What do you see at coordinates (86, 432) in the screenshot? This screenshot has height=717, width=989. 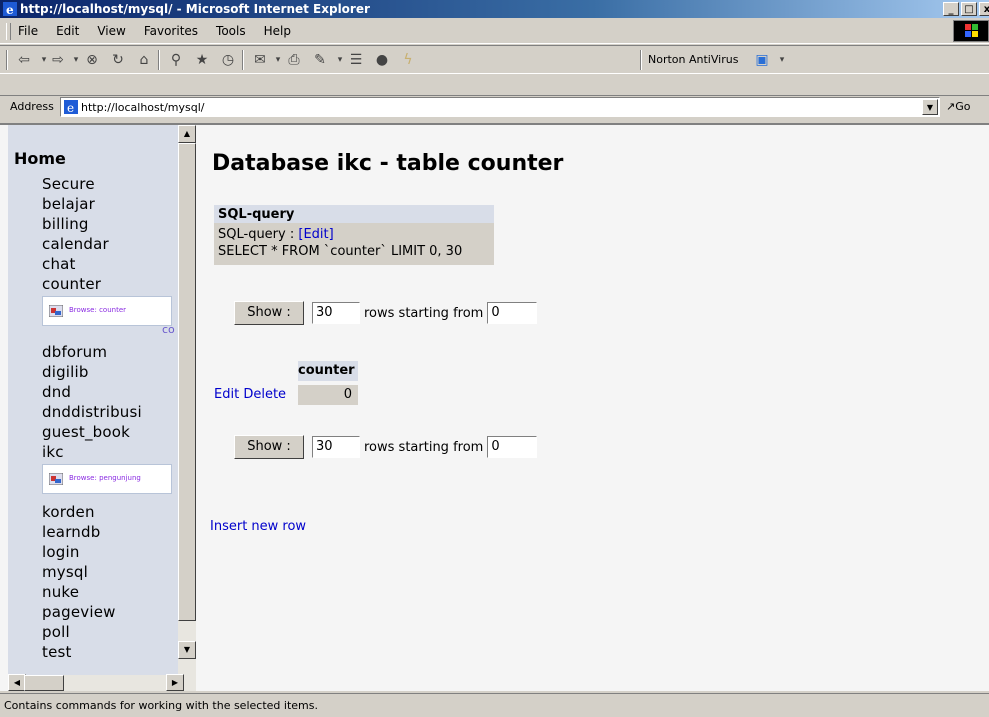 I see `db-link-guest-book: guest_book` at bounding box center [86, 432].